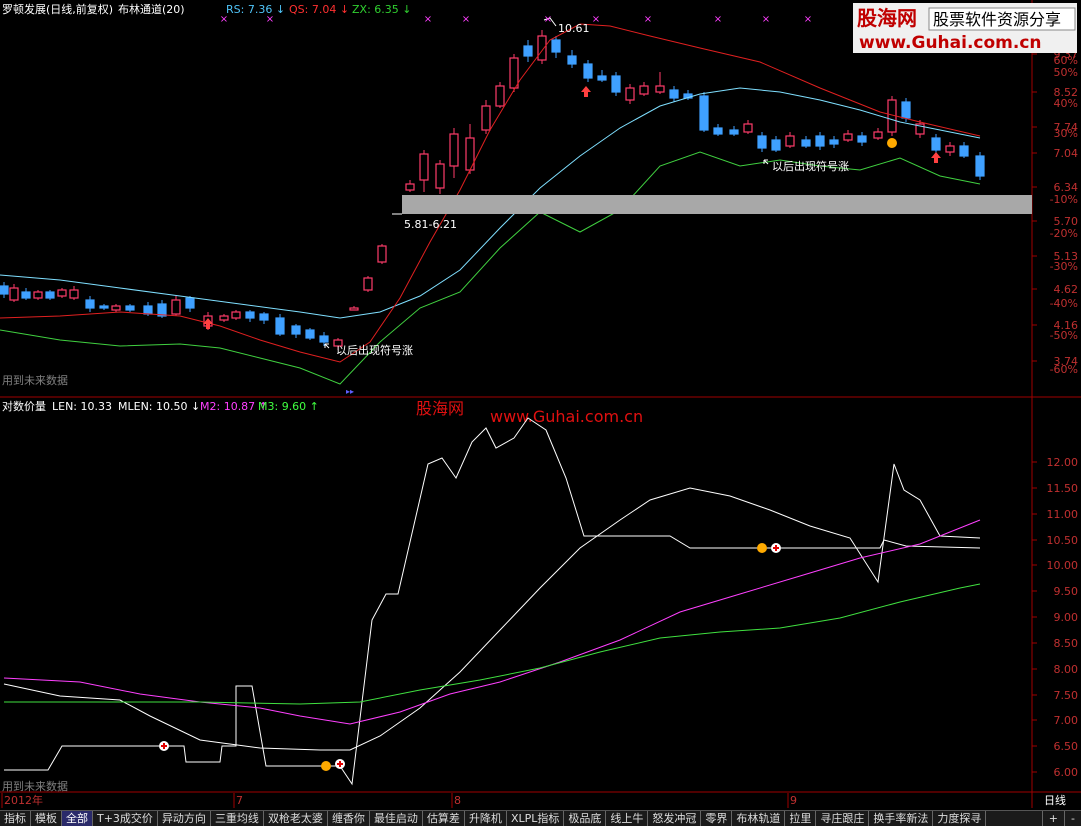  What do you see at coordinates (296, 818) in the screenshot?
I see `indicator-tab: 双枪老太婆` at bounding box center [296, 818].